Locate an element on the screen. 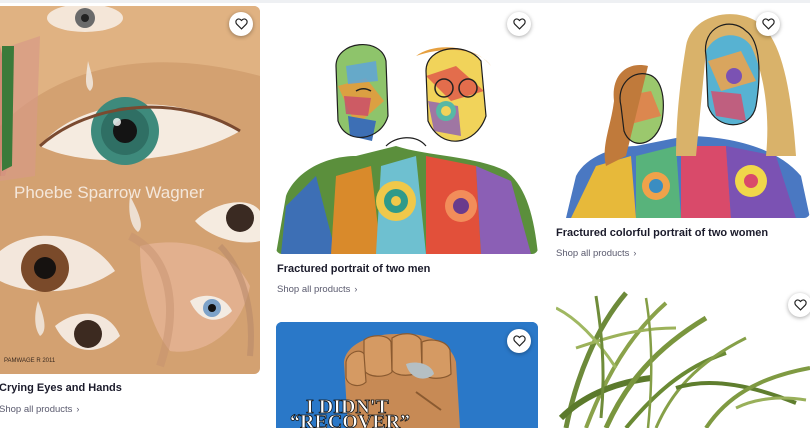 This screenshot has height=428, width=810. painting-two-women is located at coordinates (688, 116).